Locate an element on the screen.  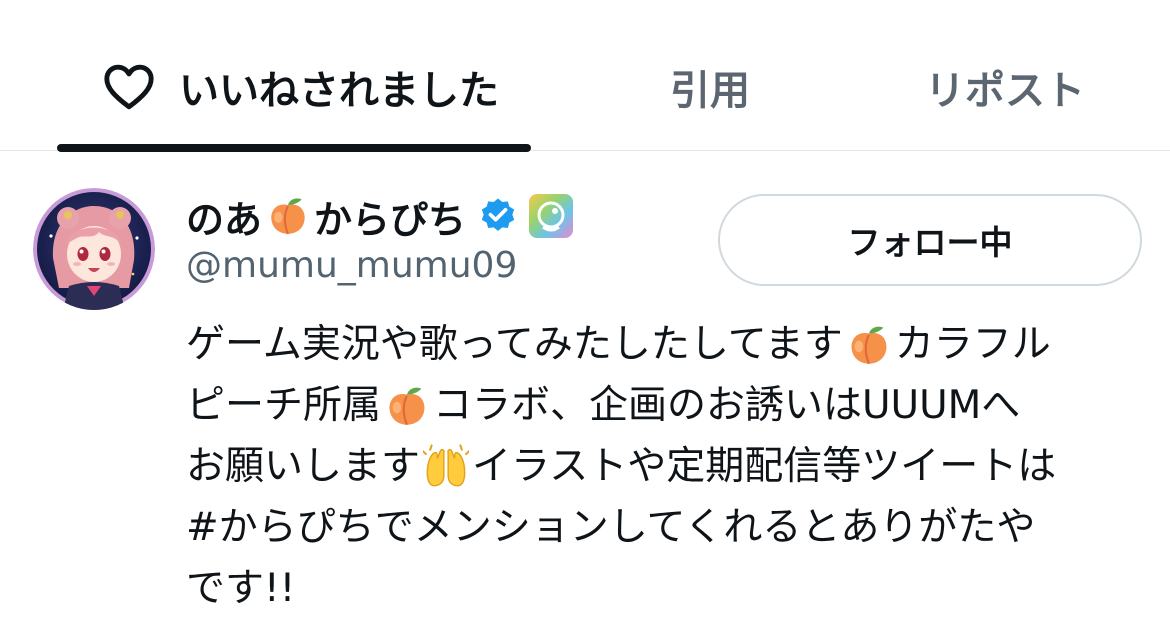
bio-line: #からぴち でメンションしてくれるとありがたや is located at coordinates (666, 527).